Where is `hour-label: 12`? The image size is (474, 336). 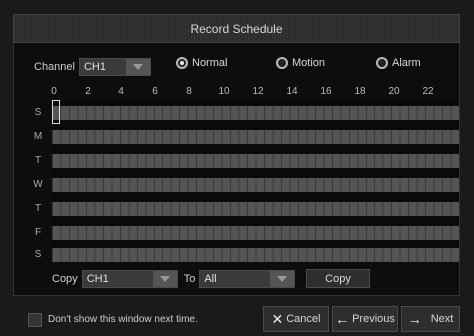
hour-label: 12 is located at coordinates (258, 91).